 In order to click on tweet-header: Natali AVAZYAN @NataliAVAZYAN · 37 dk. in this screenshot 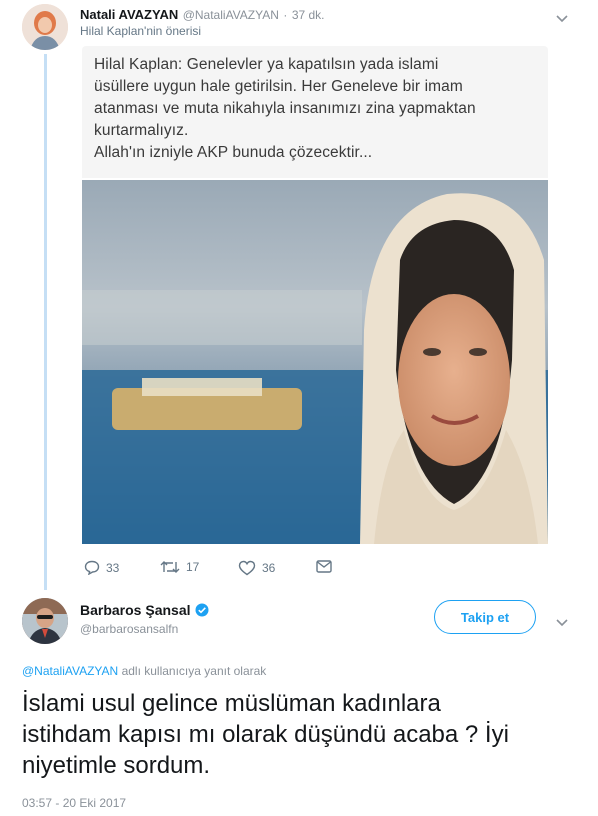, I will do `click(202, 15)`.